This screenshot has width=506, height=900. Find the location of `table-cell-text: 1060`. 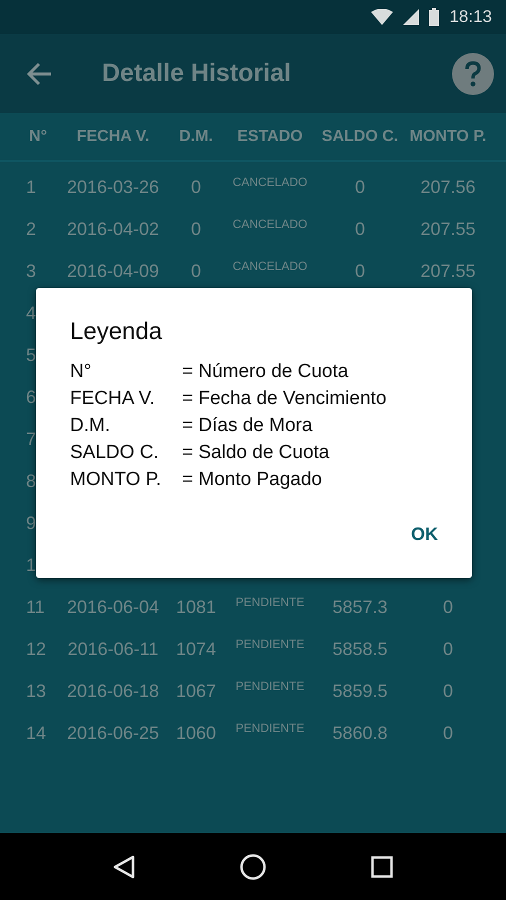

table-cell-text: 1060 is located at coordinates (196, 733).